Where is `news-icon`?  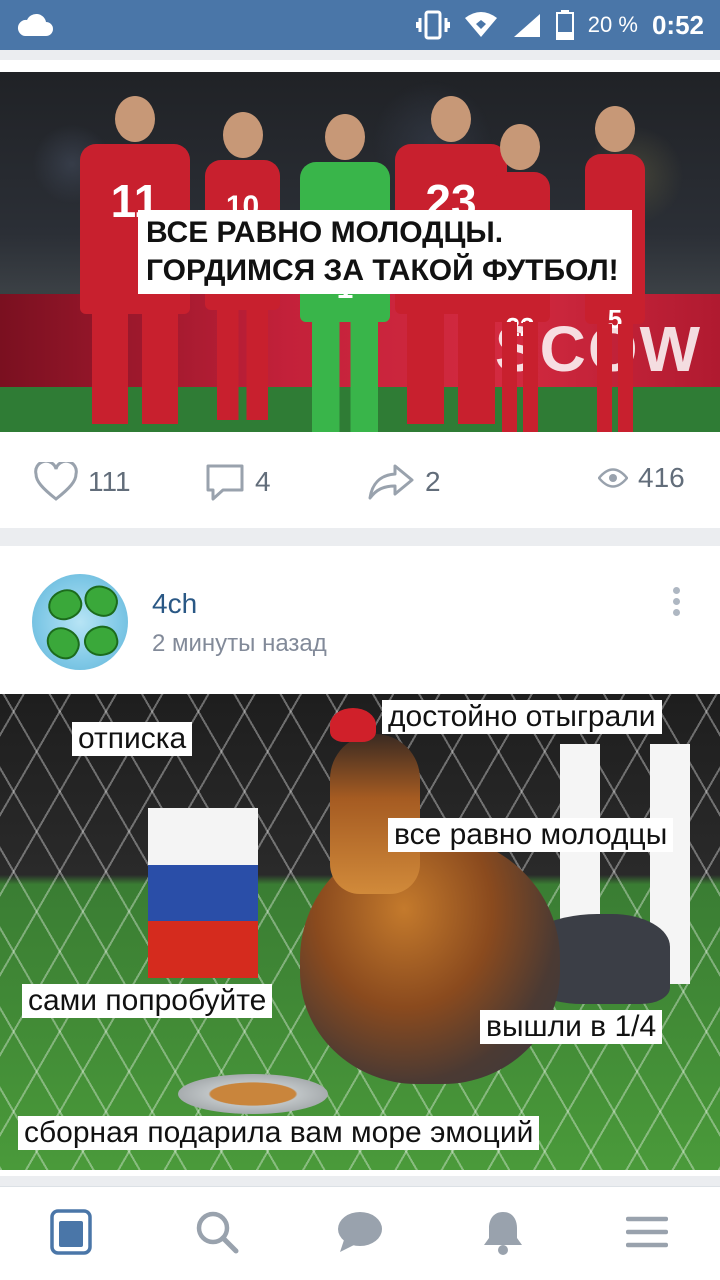
news-icon is located at coordinates (71, 1232).